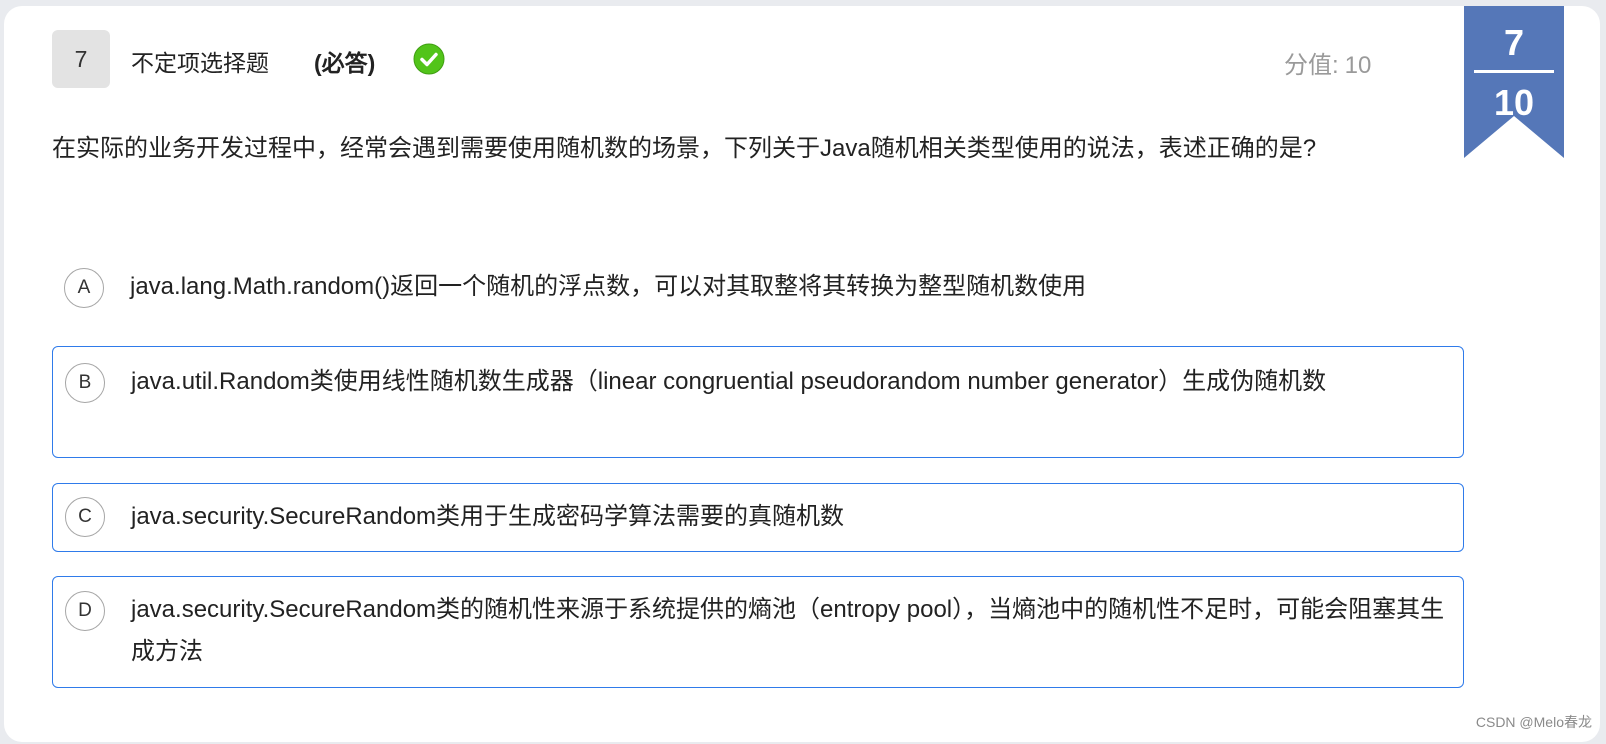 The image size is (1606, 744). I want to click on question-type-label: 不定项选择题, so click(200, 63).